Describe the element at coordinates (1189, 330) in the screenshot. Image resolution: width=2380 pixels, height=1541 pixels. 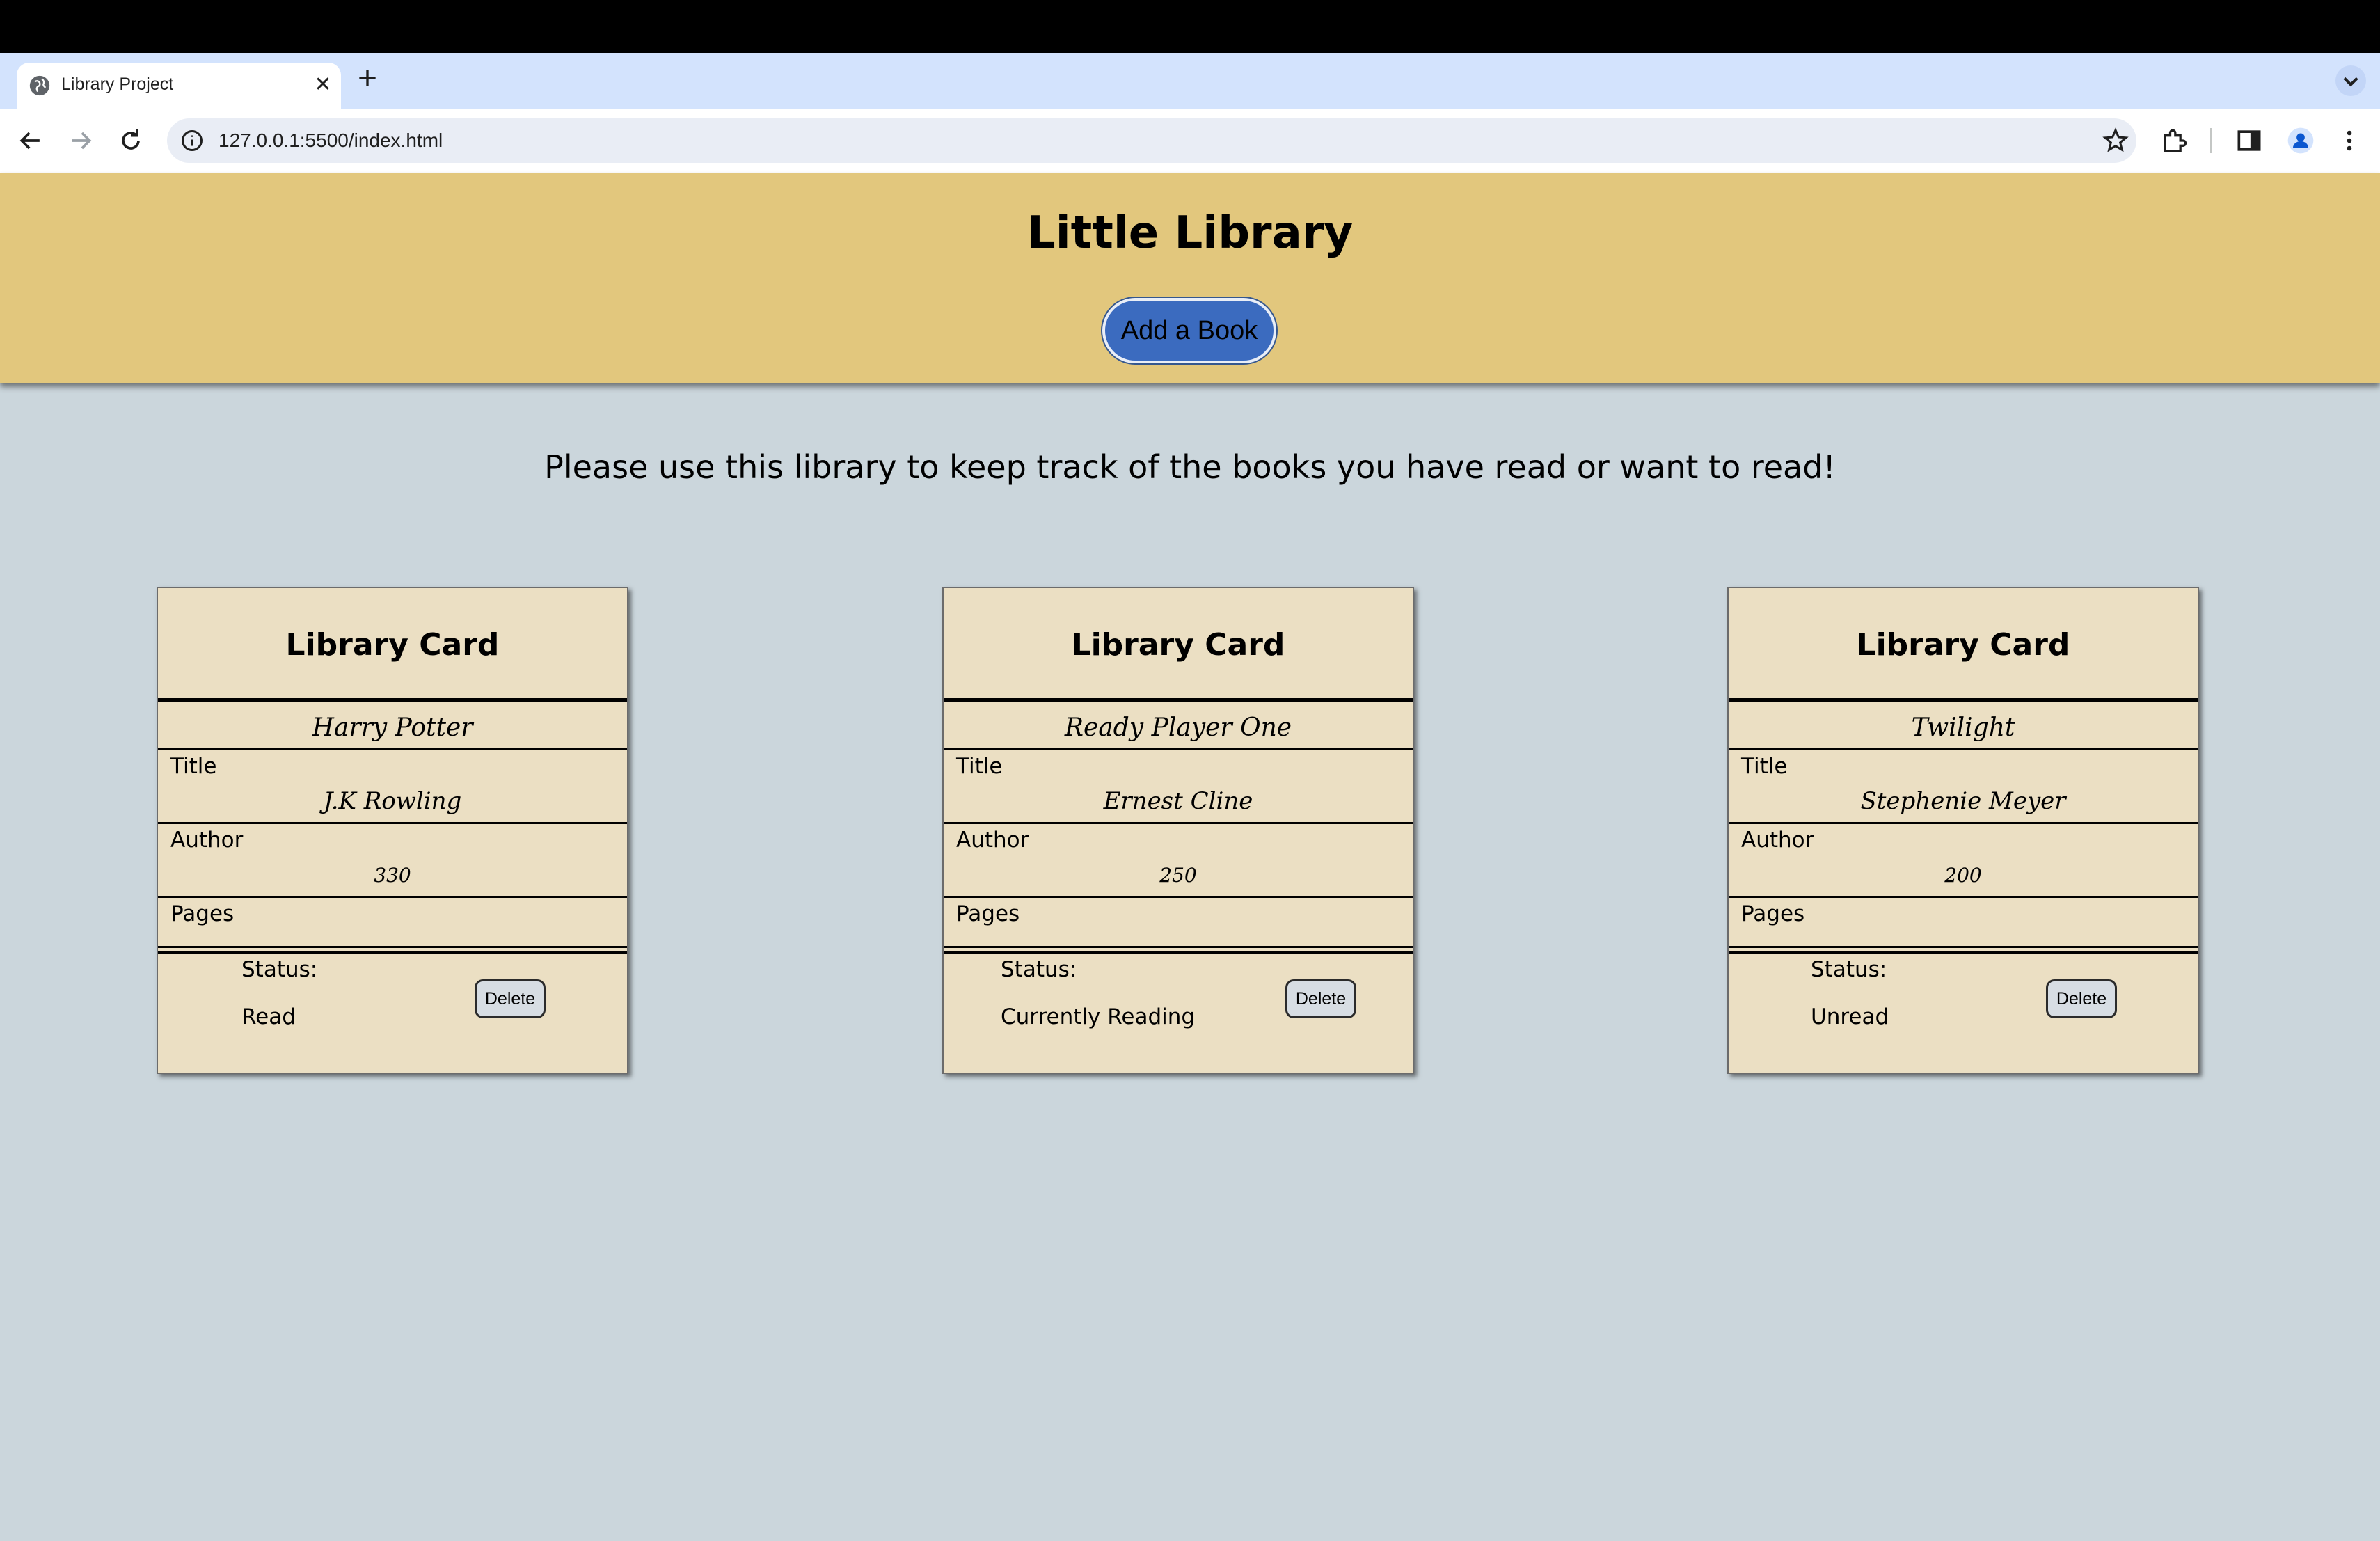
I see `add-book-button: Add a Book` at that location.